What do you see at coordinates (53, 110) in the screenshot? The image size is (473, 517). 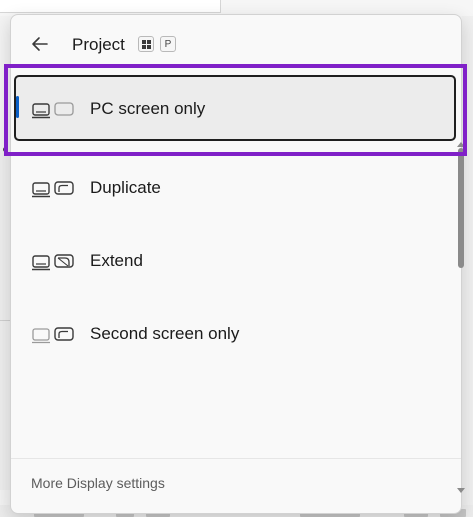 I see `pc-screen-only-icon` at bounding box center [53, 110].